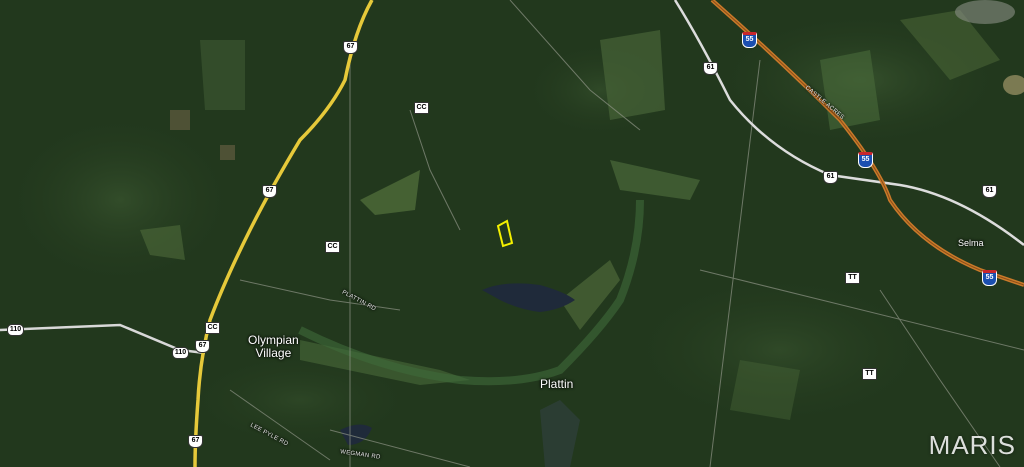 This screenshot has width=1024, height=467. What do you see at coordinates (971, 243) in the screenshot?
I see `place-label-selma: Selma` at bounding box center [971, 243].